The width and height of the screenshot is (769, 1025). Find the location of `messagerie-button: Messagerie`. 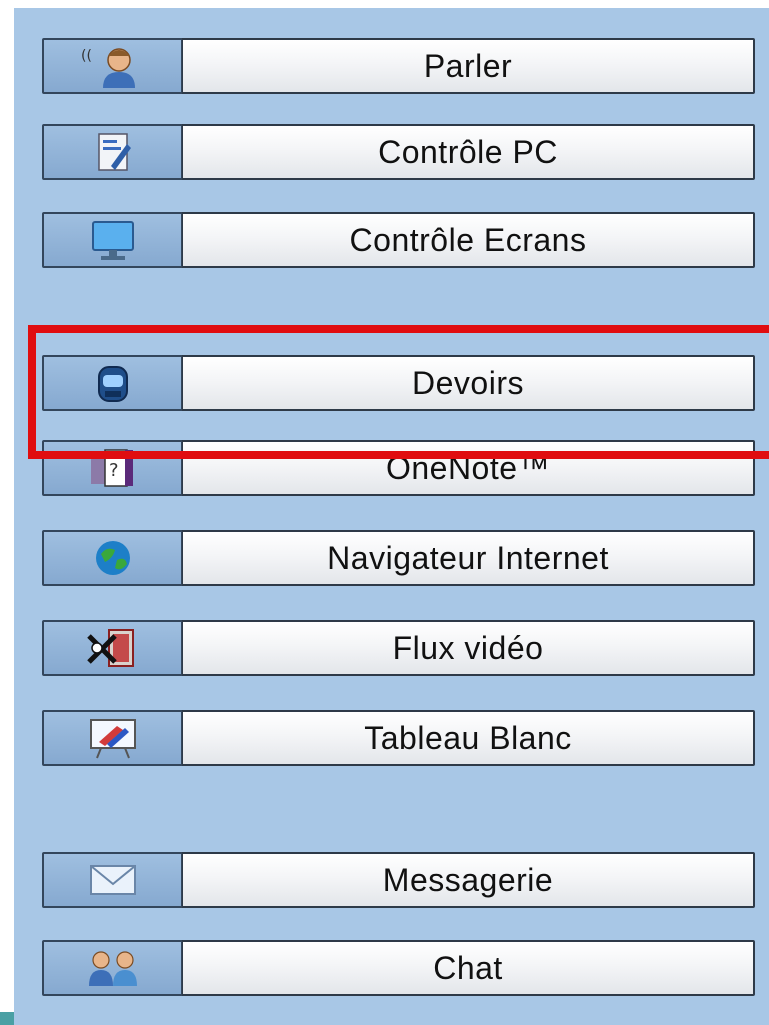

messagerie-button: Messagerie is located at coordinates (468, 880).